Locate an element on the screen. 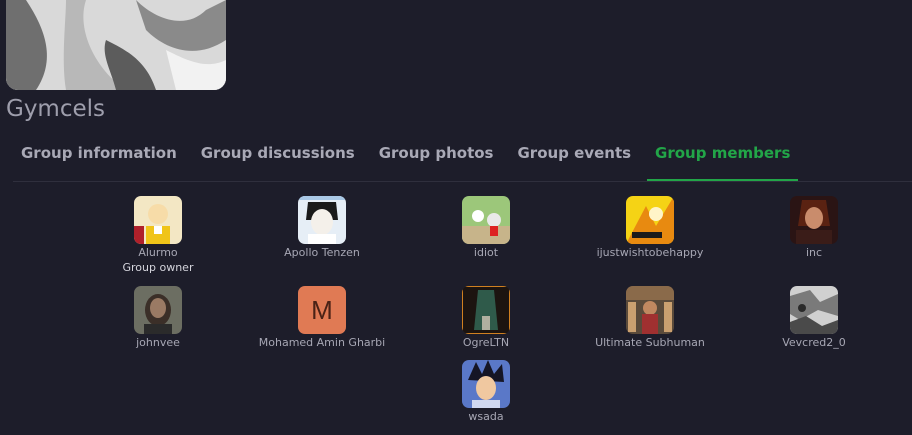 The image size is (912, 435). member-card: Vevcred2_0 is located at coordinates (814, 318).